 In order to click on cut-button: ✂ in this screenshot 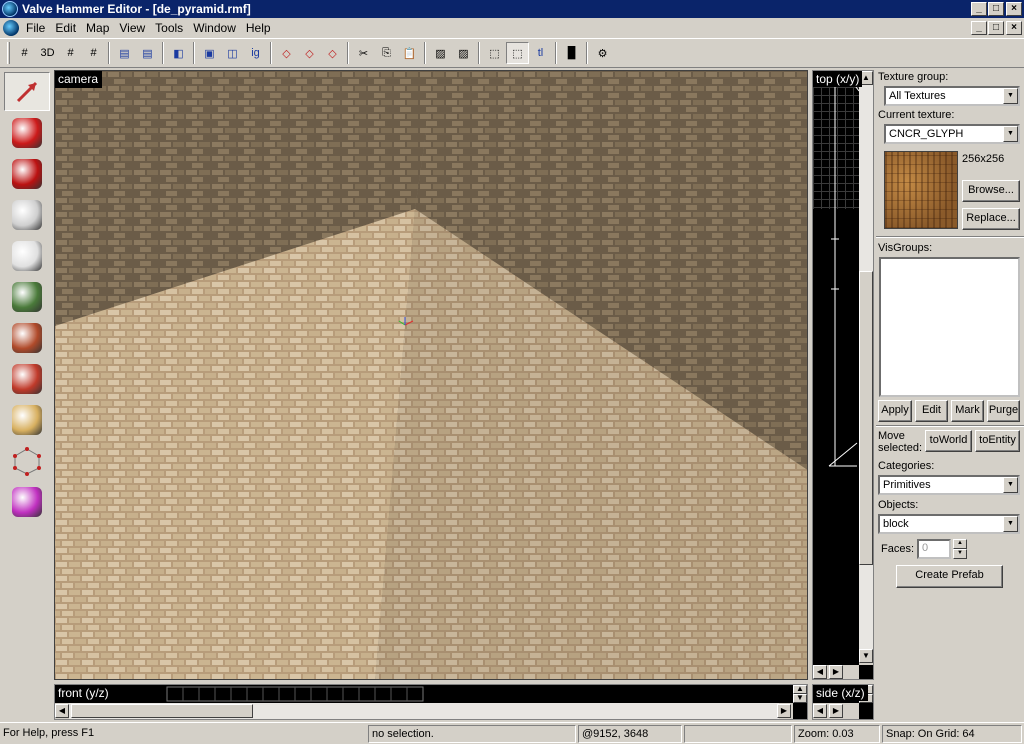, I will do `click(363, 53)`.